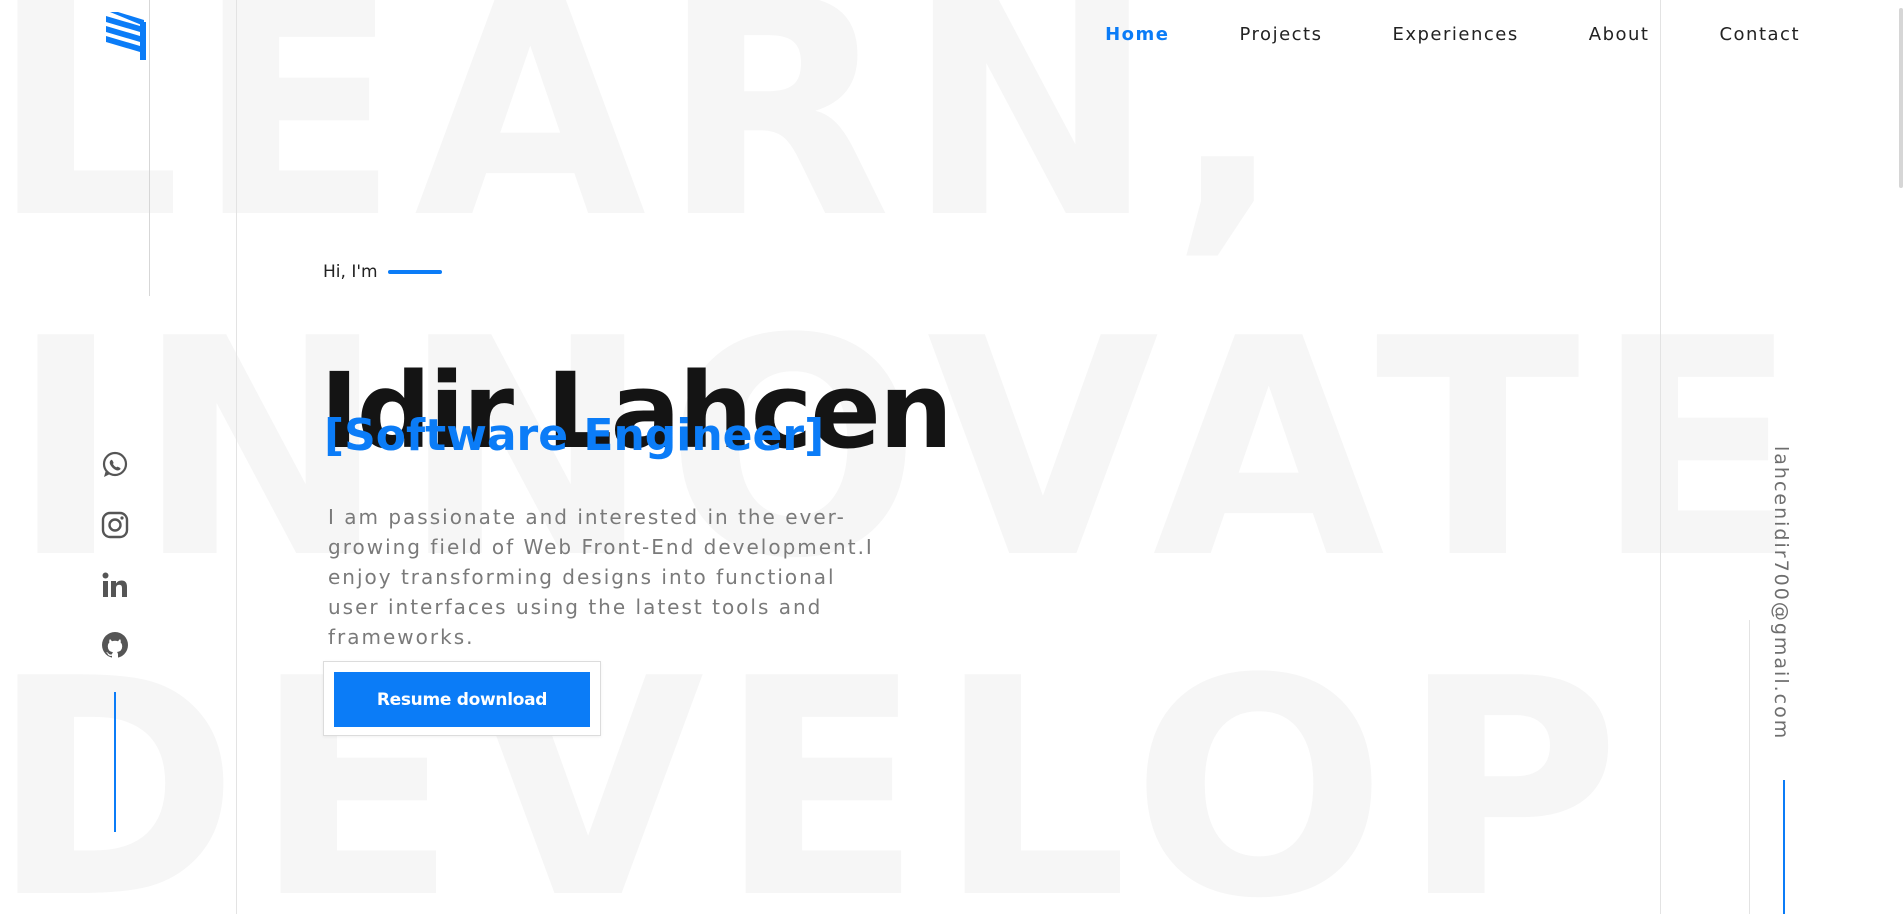  Describe the element at coordinates (1281, 34) in the screenshot. I see `nav-item-projects: Projects` at that location.